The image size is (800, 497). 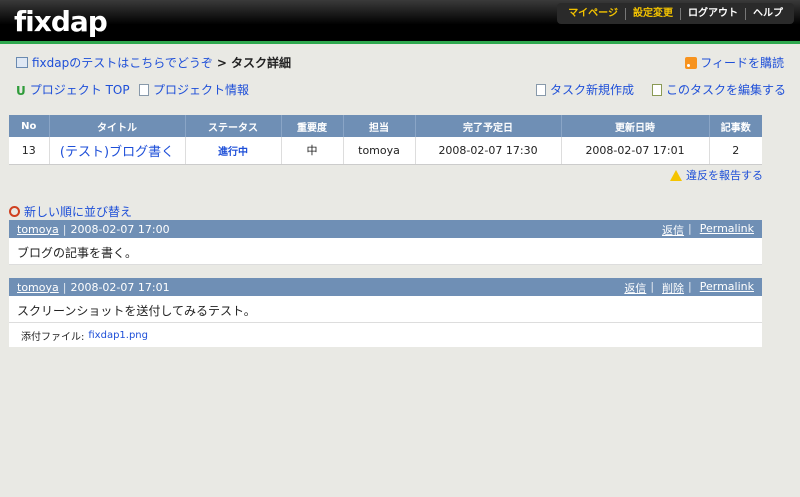 I want to click on col-title: タイトル, so click(x=117, y=126).